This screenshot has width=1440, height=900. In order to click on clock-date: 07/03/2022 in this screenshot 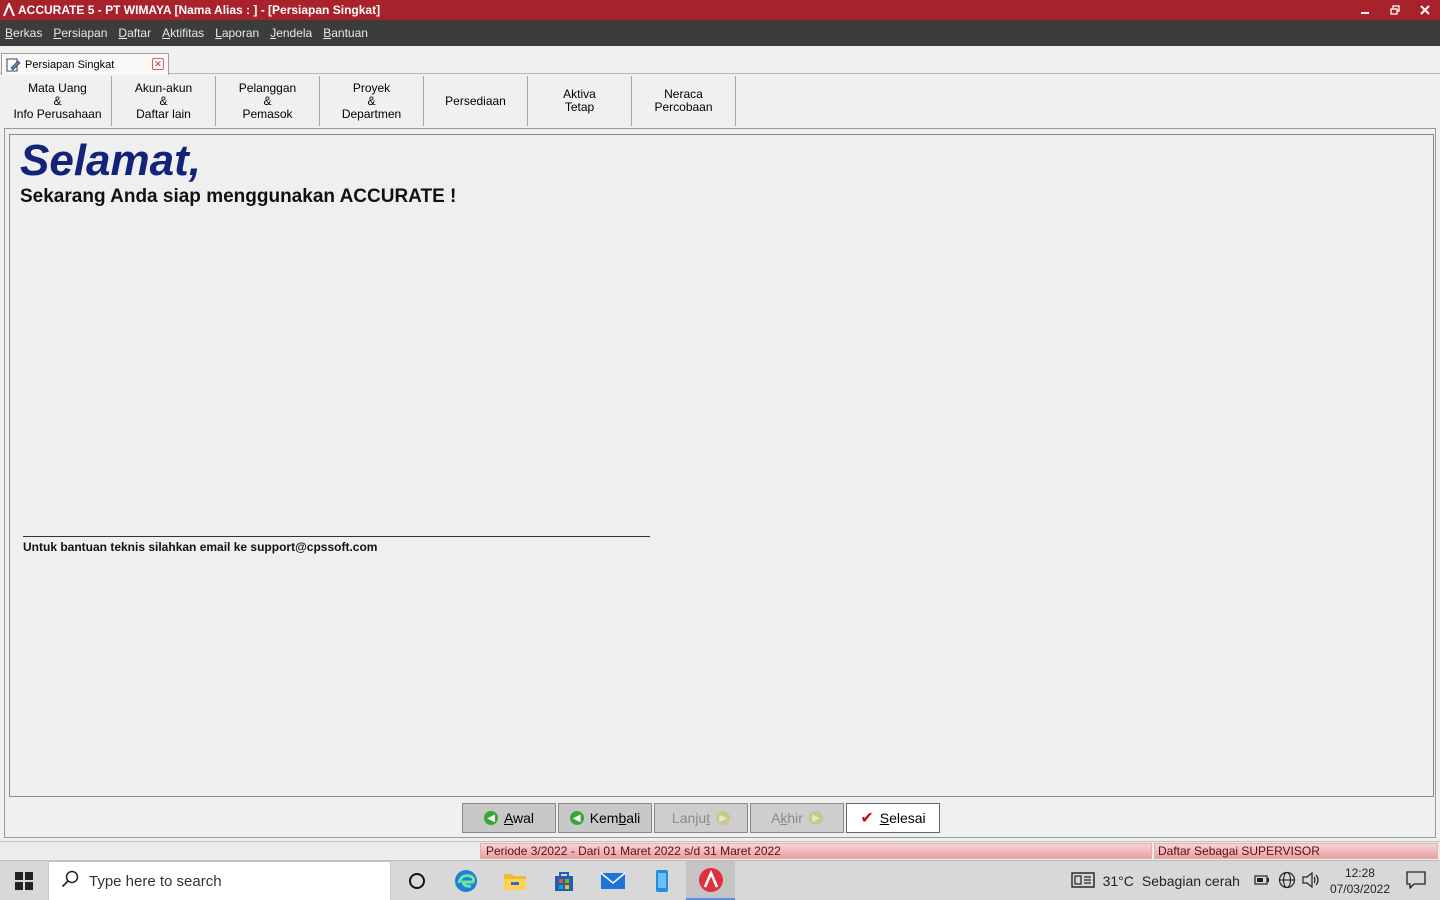, I will do `click(1359, 889)`.